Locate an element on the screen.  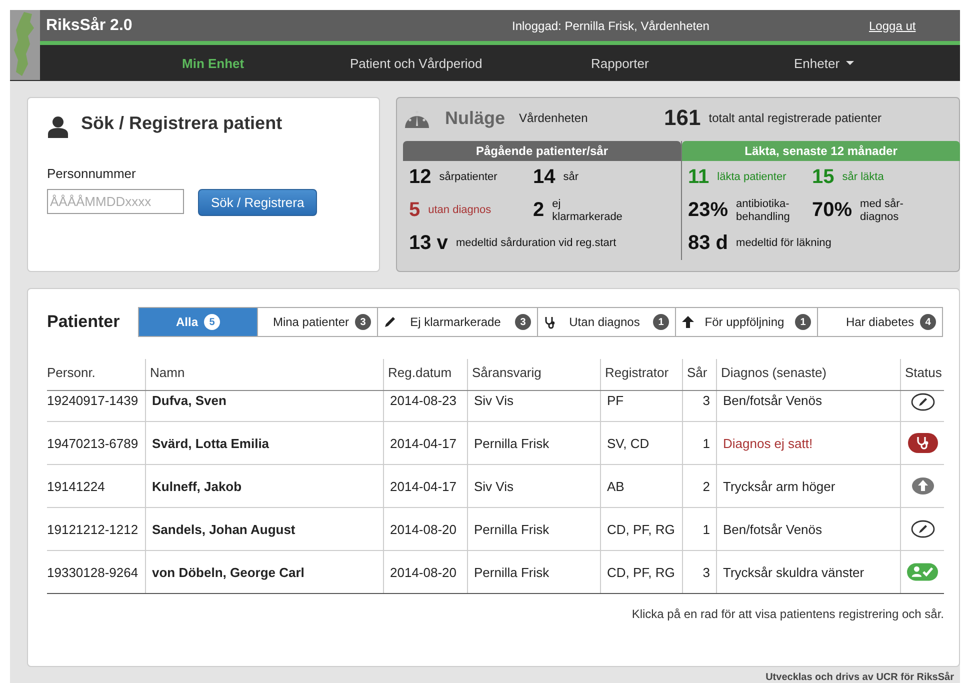
stat-value: 12 is located at coordinates (420, 177).